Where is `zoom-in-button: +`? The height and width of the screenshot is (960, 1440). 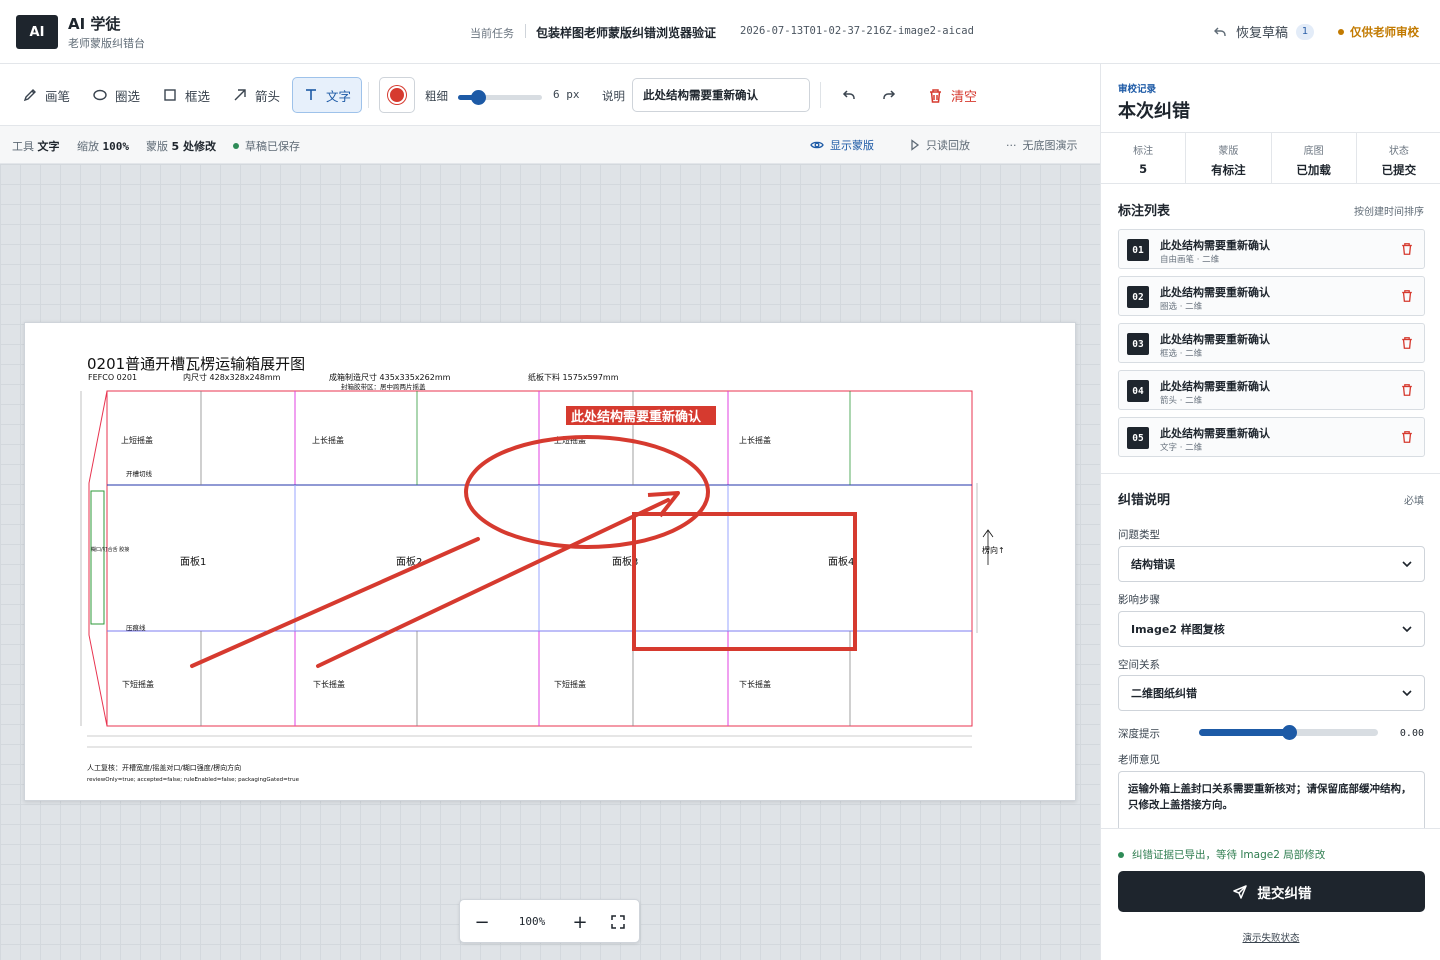
zoom-in-button: + is located at coordinates (580, 922).